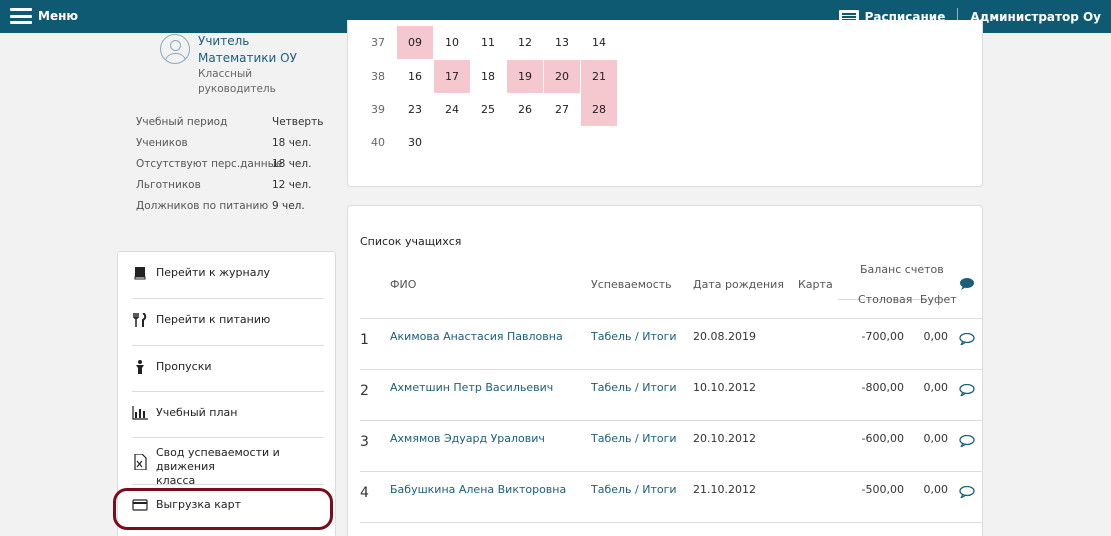 This screenshot has height=536, width=1111. Describe the element at coordinates (241, 126) in the screenshot. I see `stat-row: Учебный период Четверть` at that location.